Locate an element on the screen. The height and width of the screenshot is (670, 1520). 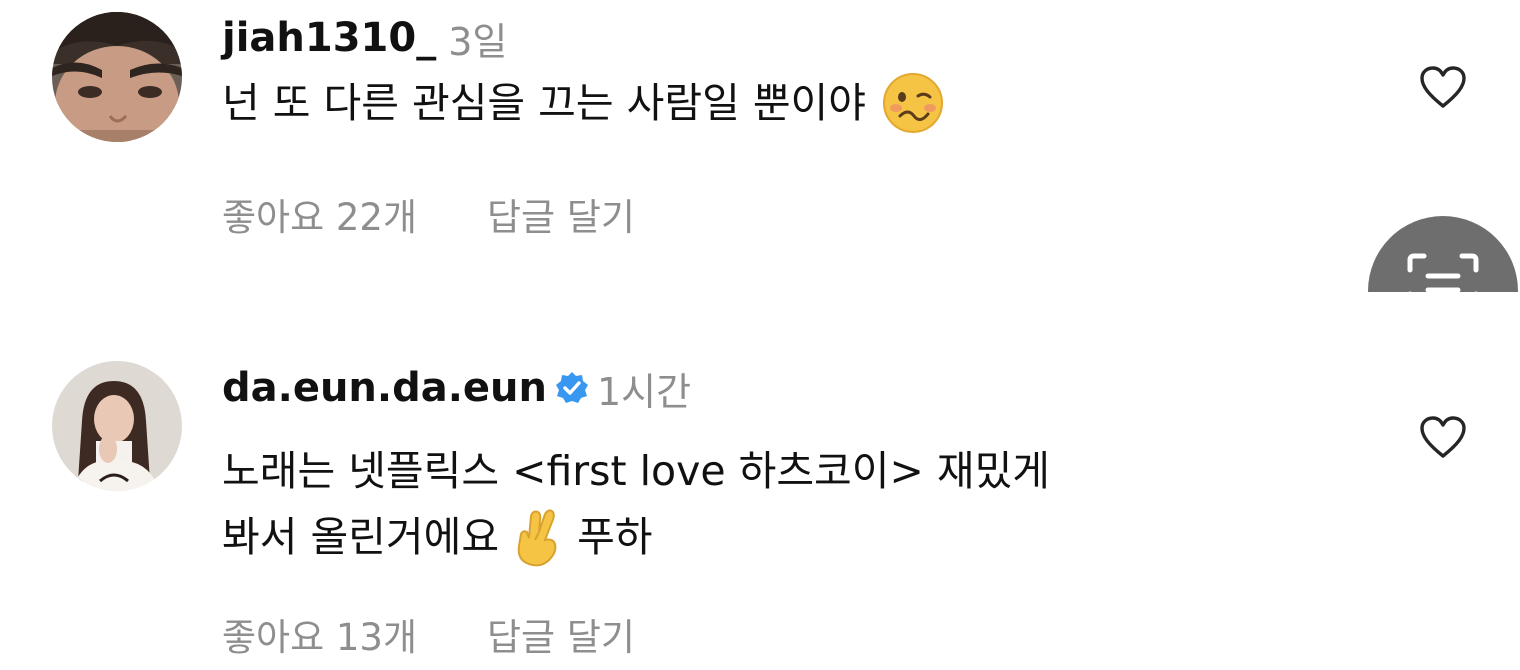
username-link: da.eun.da.eun is located at coordinates (384, 388).